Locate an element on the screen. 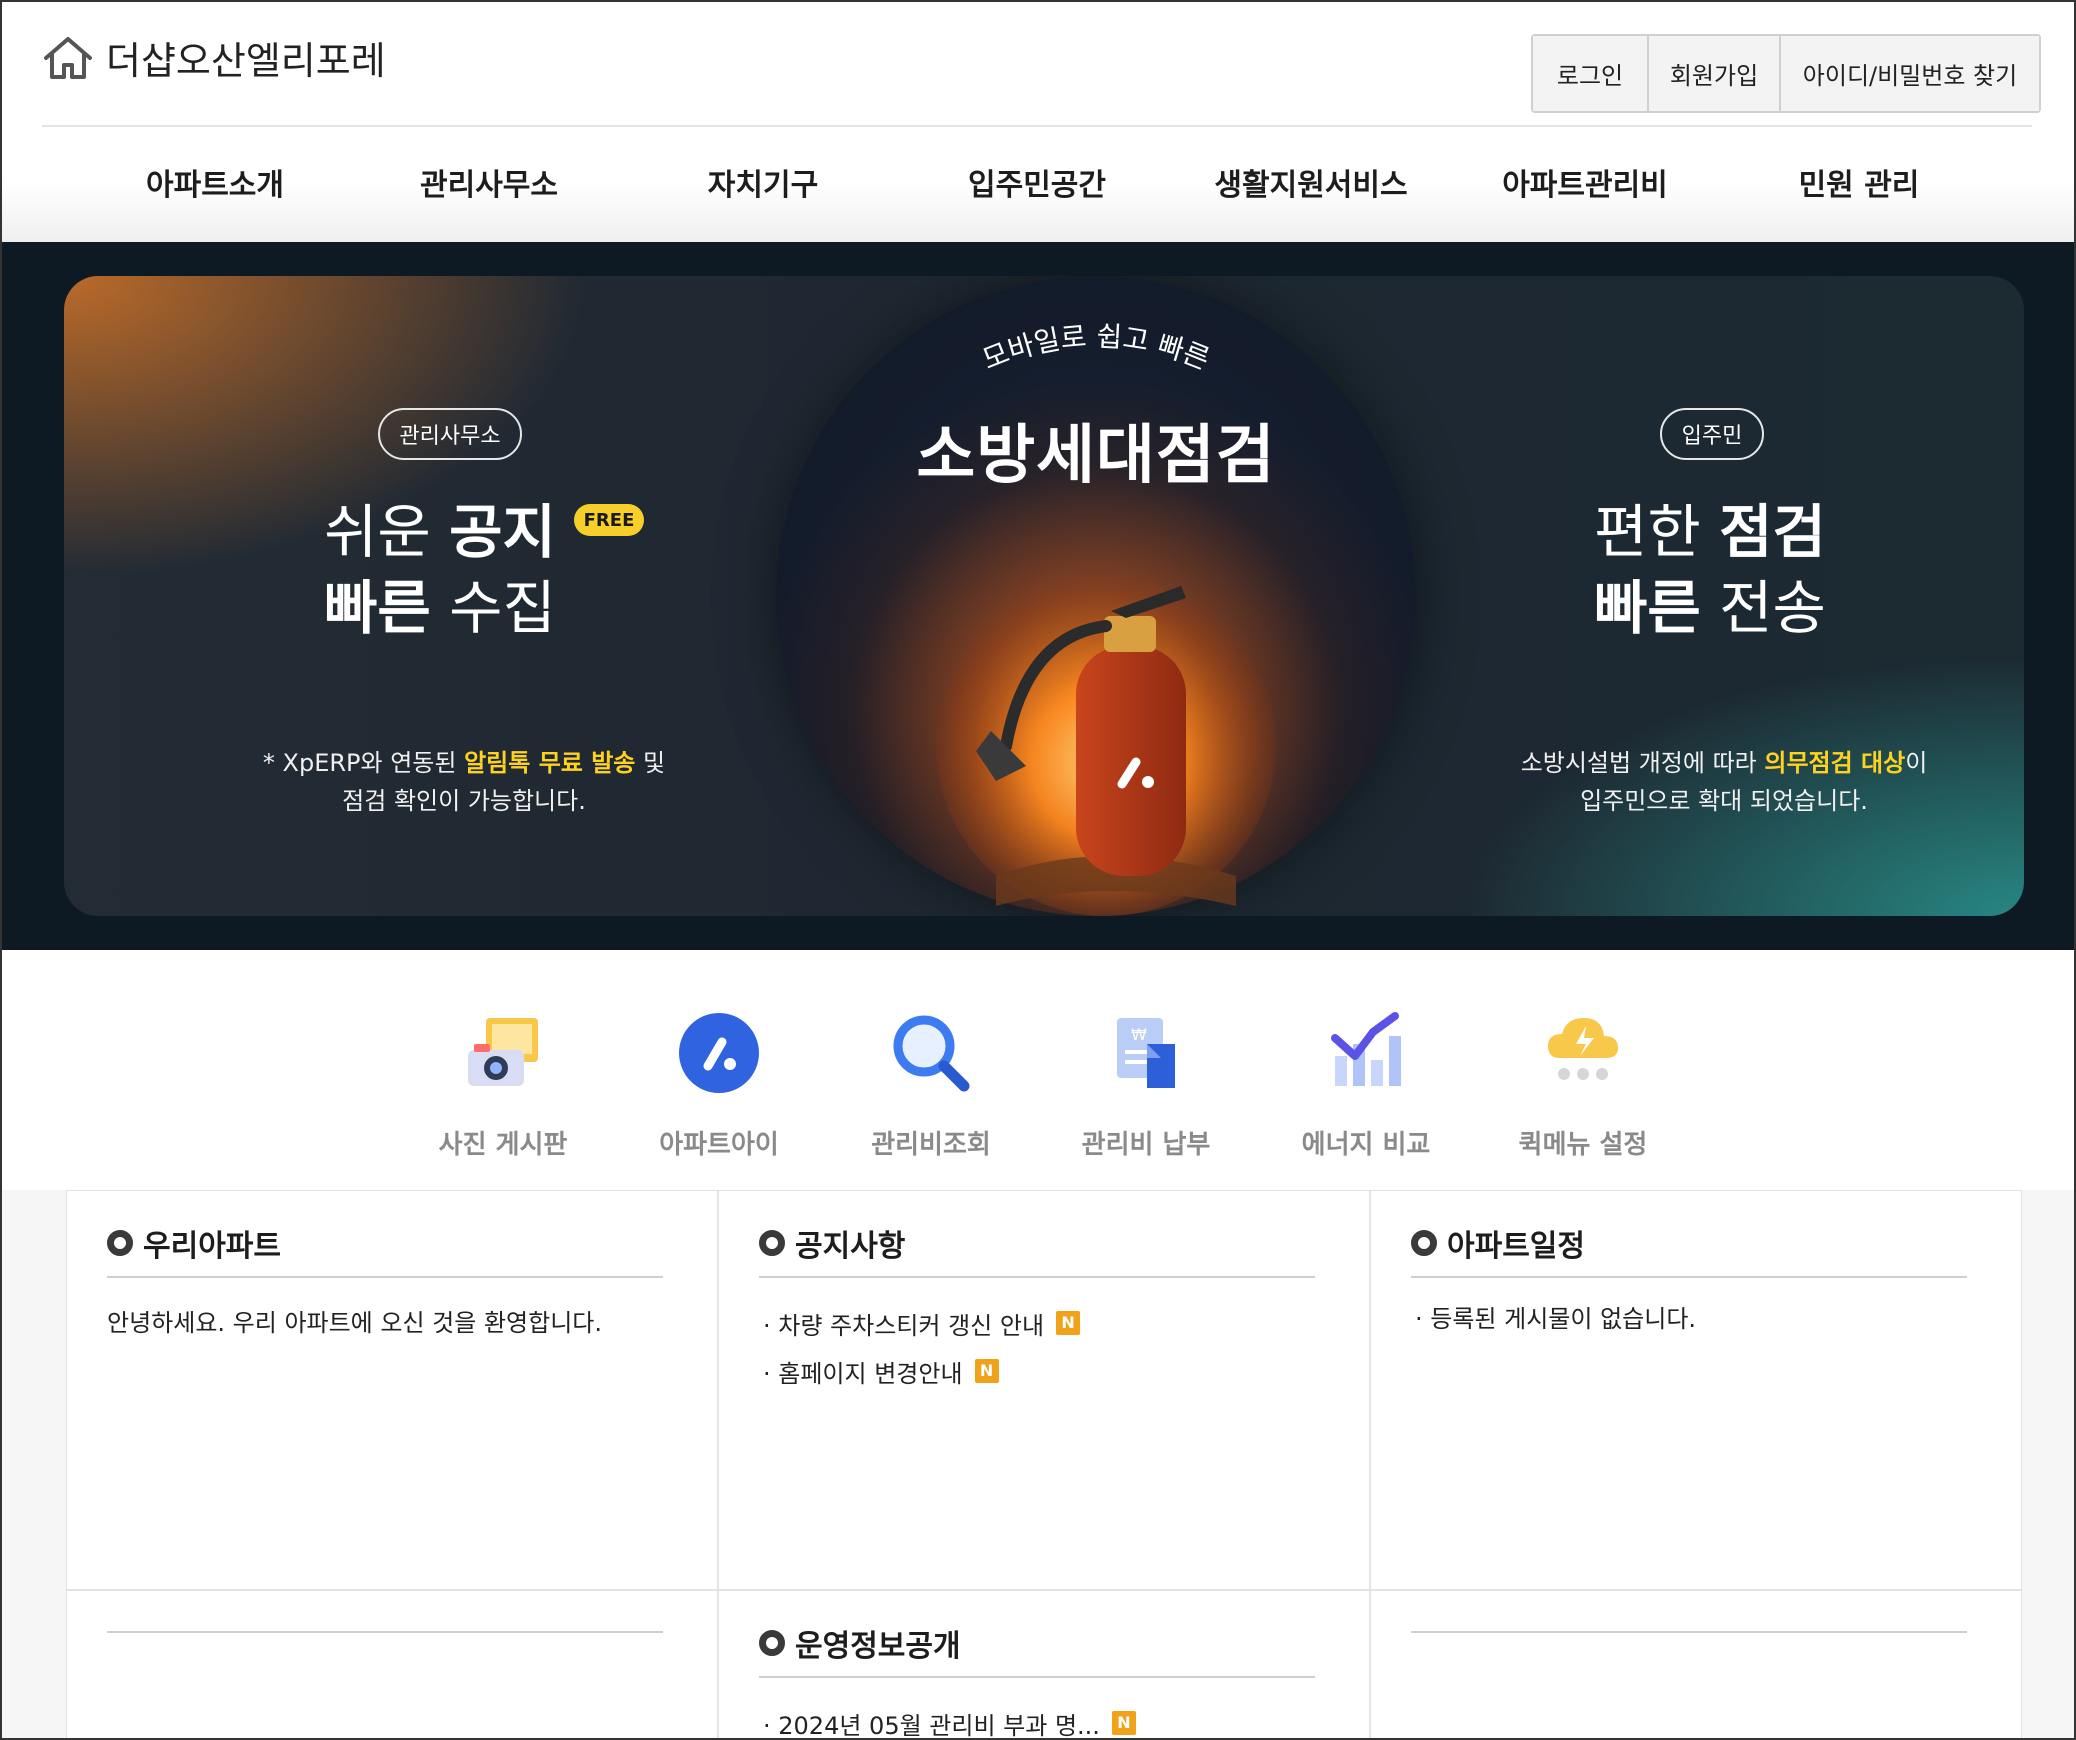 The image size is (2076, 1740). cloud-settings-icon is located at coordinates (1583, 1049).